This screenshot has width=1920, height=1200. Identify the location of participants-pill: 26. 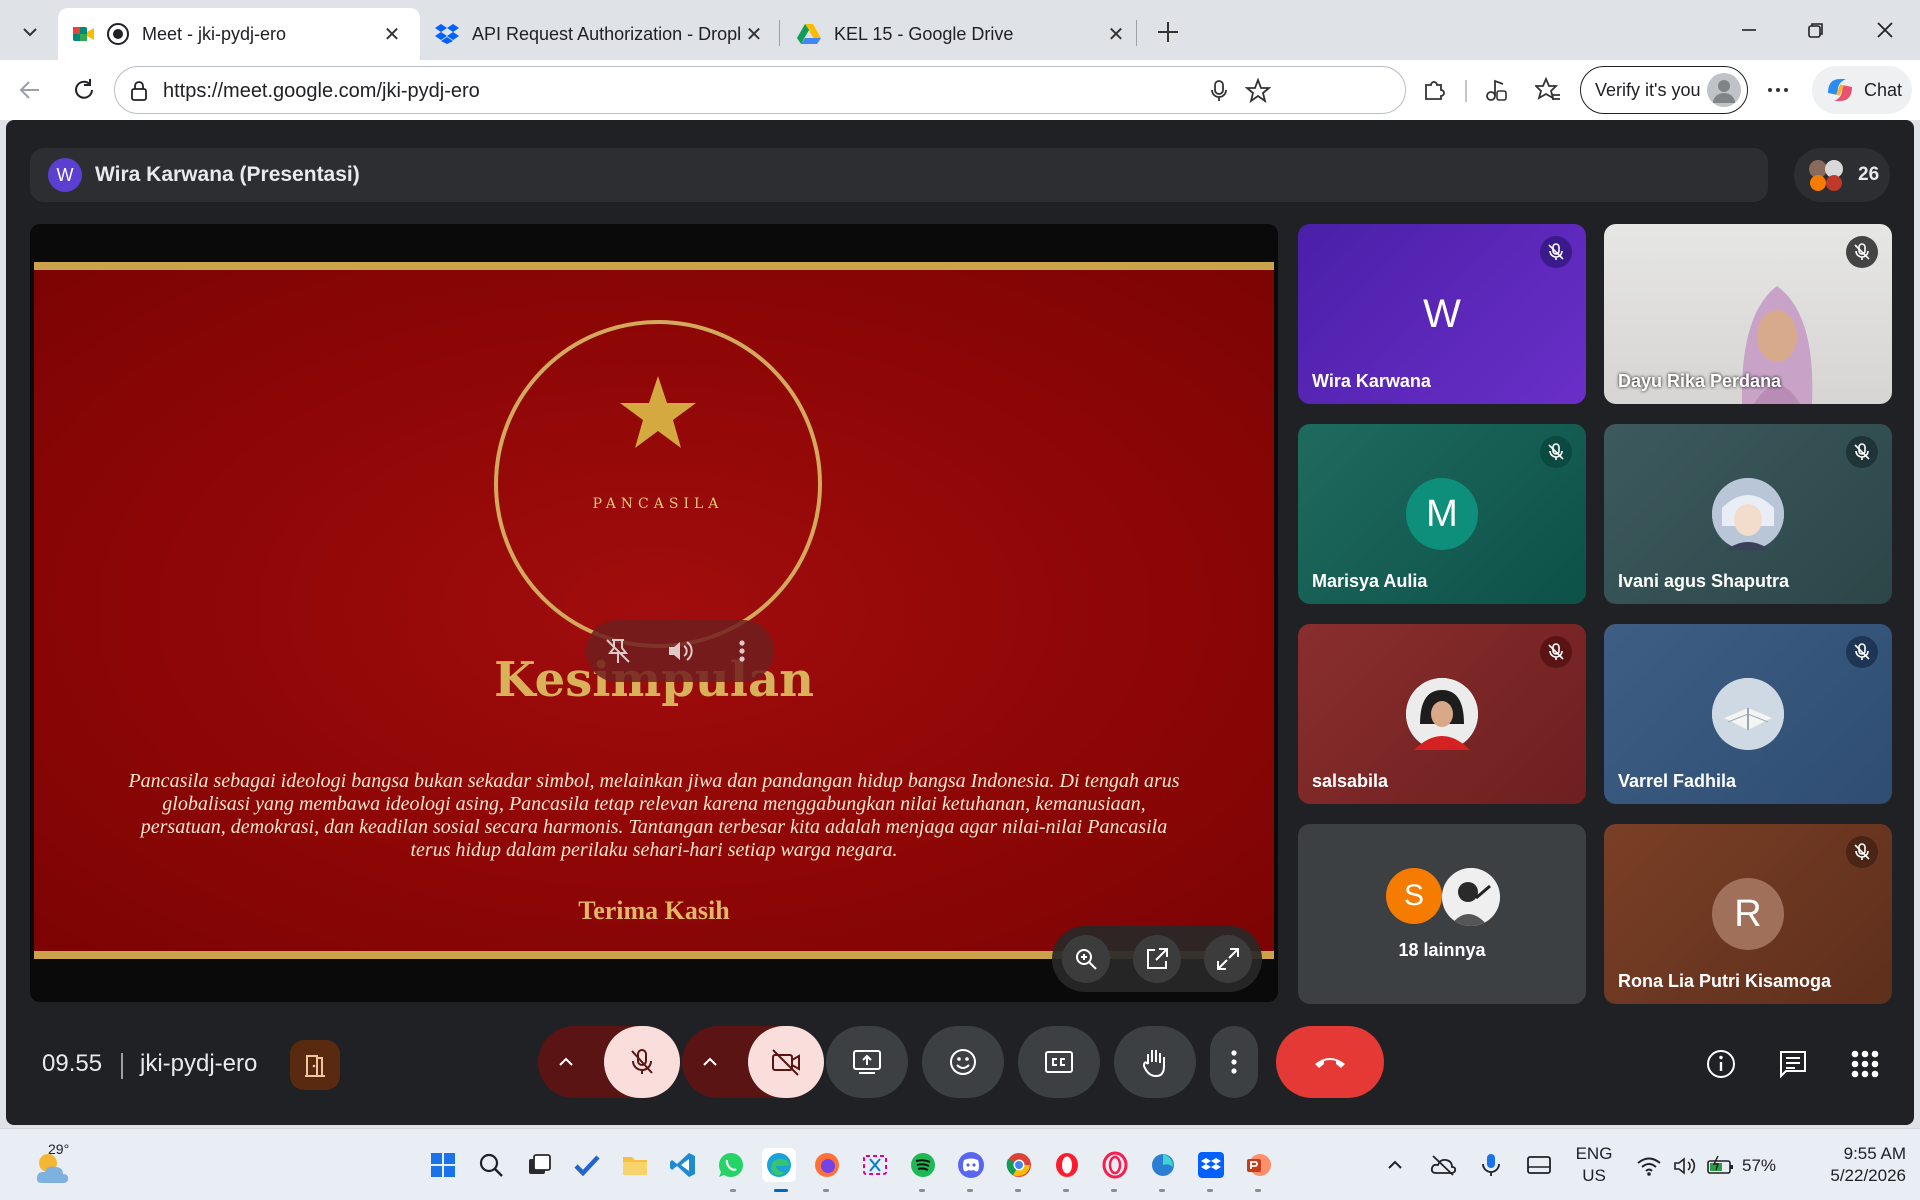
(1842, 175).